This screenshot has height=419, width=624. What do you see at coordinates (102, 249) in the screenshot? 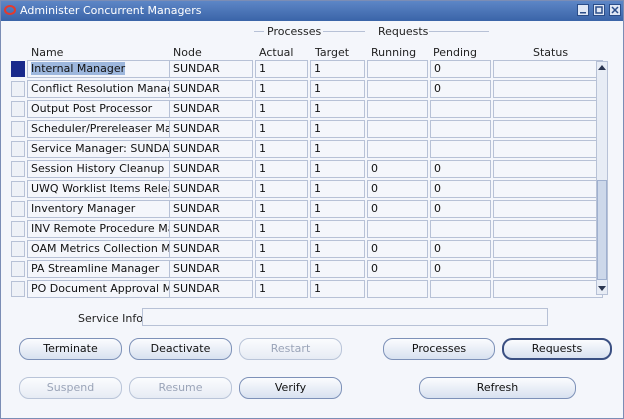
I see `cell-name: OAM Metrics Collection Man` at bounding box center [102, 249].